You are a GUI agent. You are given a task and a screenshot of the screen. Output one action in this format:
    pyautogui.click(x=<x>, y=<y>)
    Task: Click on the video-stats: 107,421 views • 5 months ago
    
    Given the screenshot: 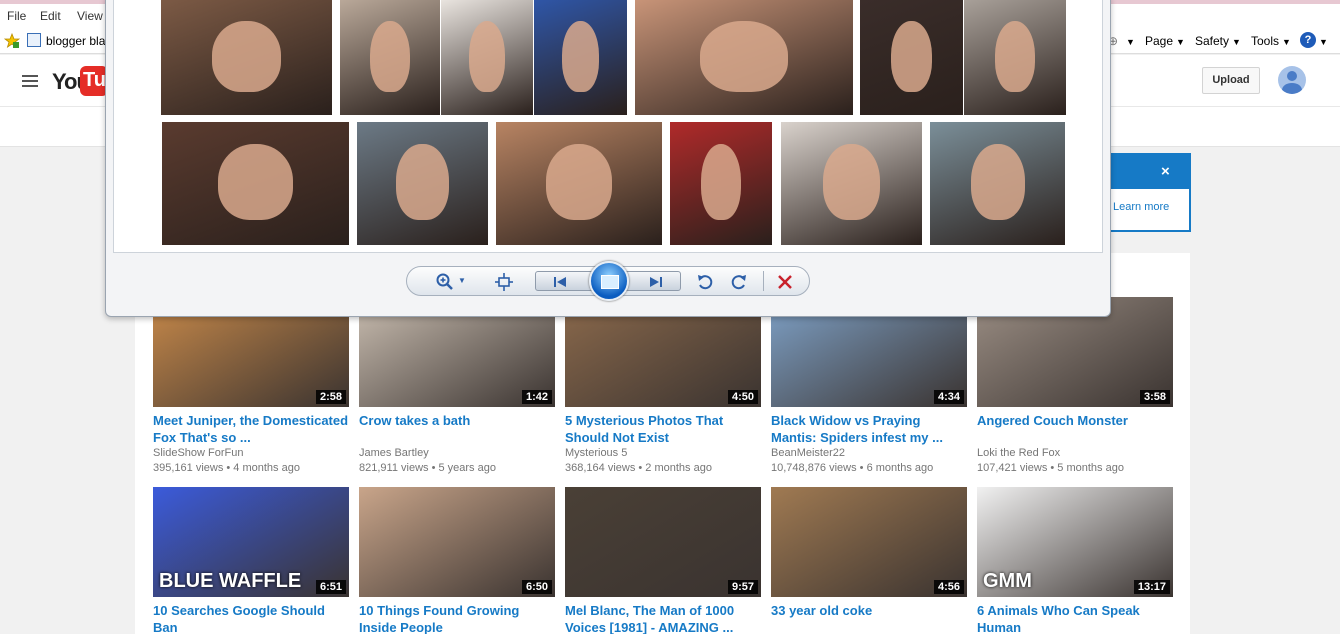 What is the action you would take?
    pyautogui.click(x=1075, y=468)
    